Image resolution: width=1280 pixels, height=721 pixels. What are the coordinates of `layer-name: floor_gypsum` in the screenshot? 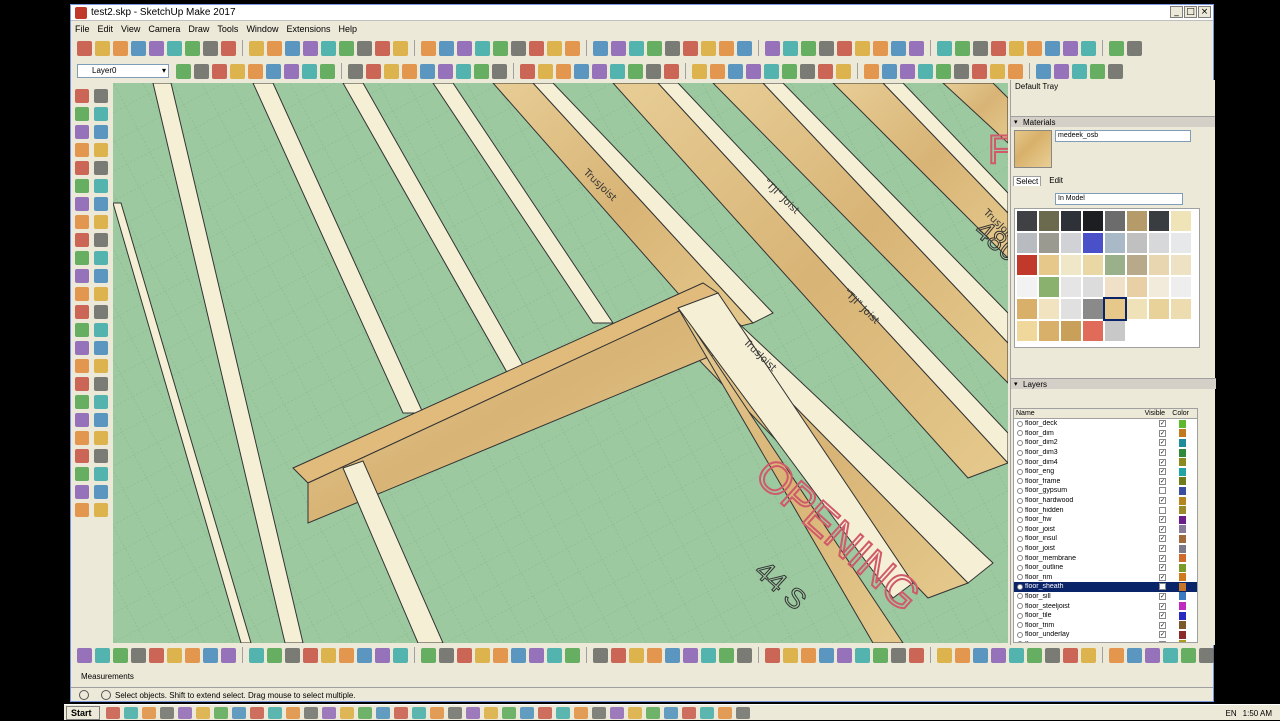 It's located at (1088, 490).